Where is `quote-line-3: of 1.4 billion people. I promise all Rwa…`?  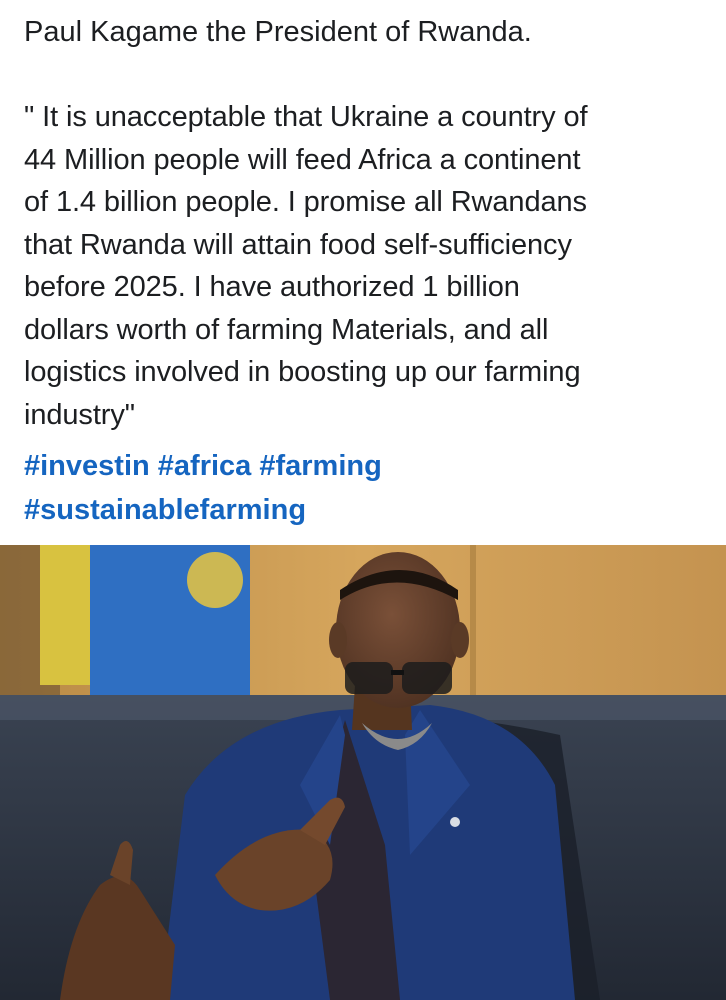 quote-line-3: of 1.4 billion people. I promise all Rwa… is located at coordinates (305, 202).